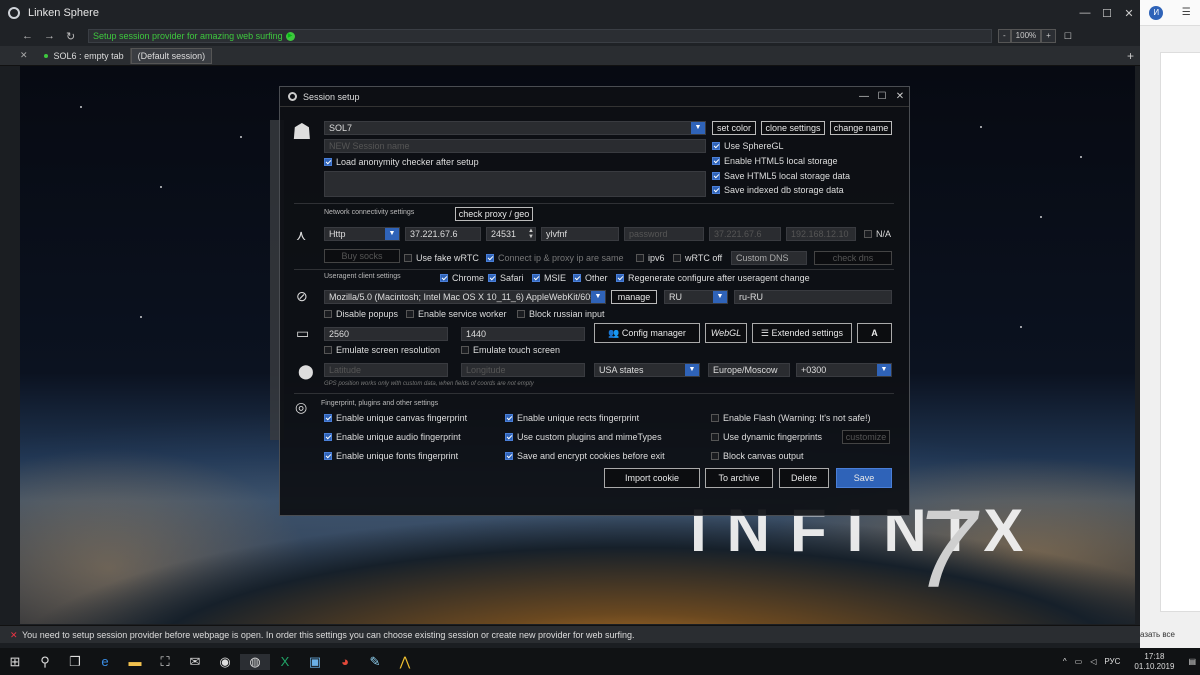 This screenshot has width=1200, height=675. I want to click on emulate-resolution-checkbox: Emulate screen resolution, so click(382, 350).